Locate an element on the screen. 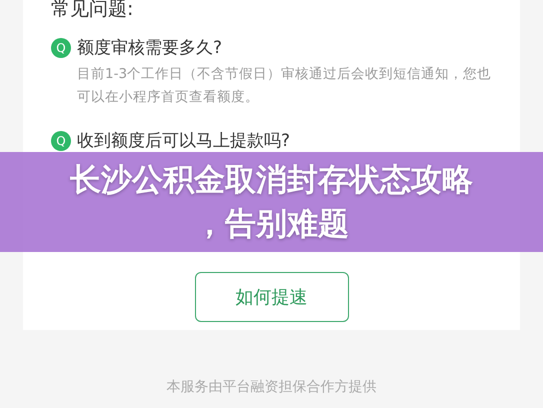 The height and width of the screenshot is (408, 543). faq-answer: 目前1-3个工作日（不含节假日）审核通过后会收到短信通知，您也可以在小程序首页查看额度。 is located at coordinates (284, 86).